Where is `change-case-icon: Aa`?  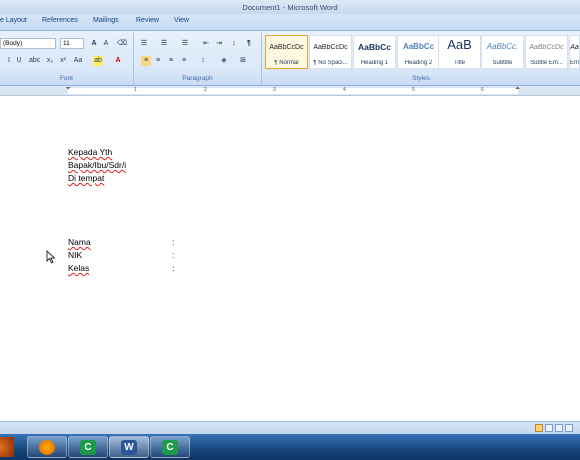
change-case-icon: Aa is located at coordinates (78, 61).